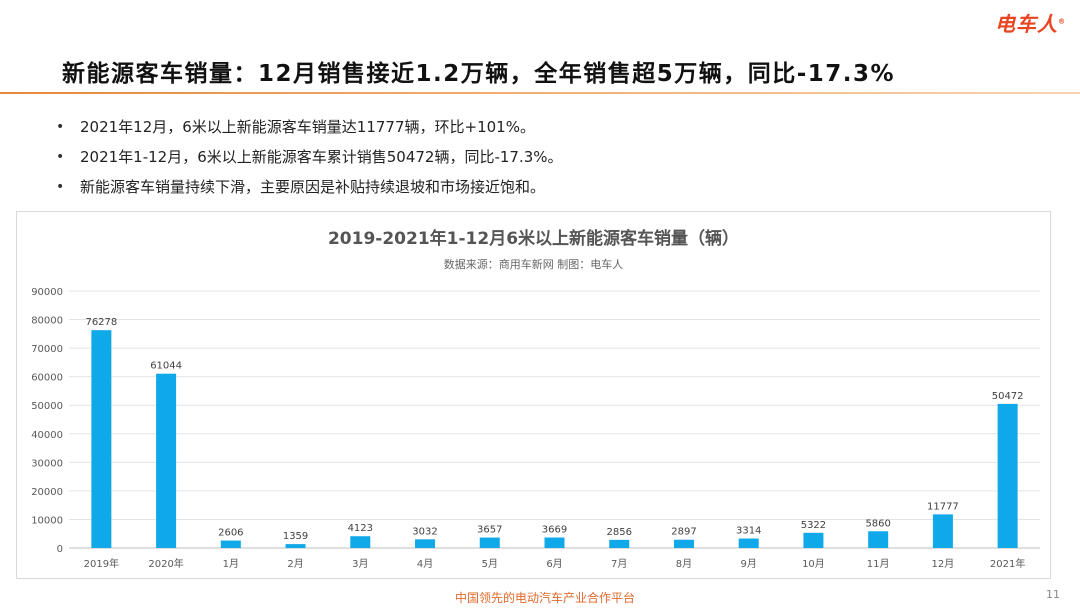 This screenshot has width=1080, height=608. I want to click on footer-tagline: 中国领先的电动汽车产业合作平台, so click(544, 598).